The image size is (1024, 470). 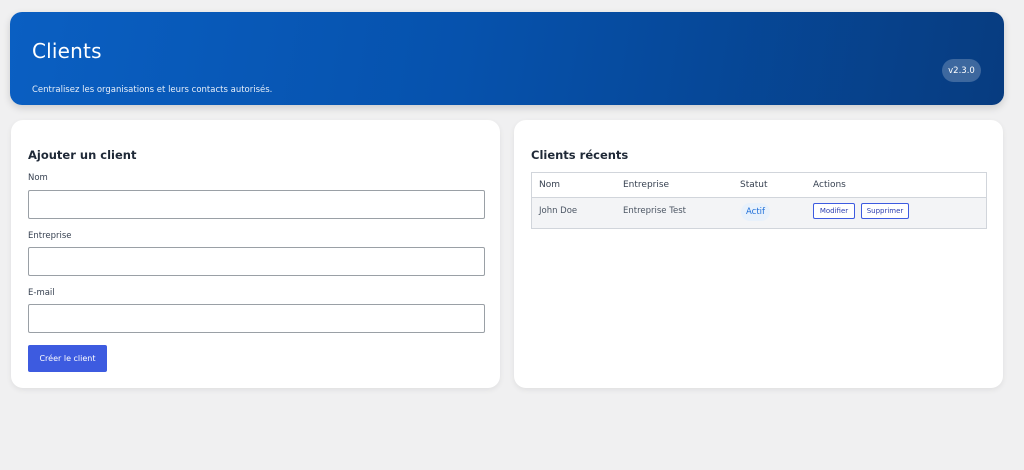 I want to click on email-input, so click(x=256, y=318).